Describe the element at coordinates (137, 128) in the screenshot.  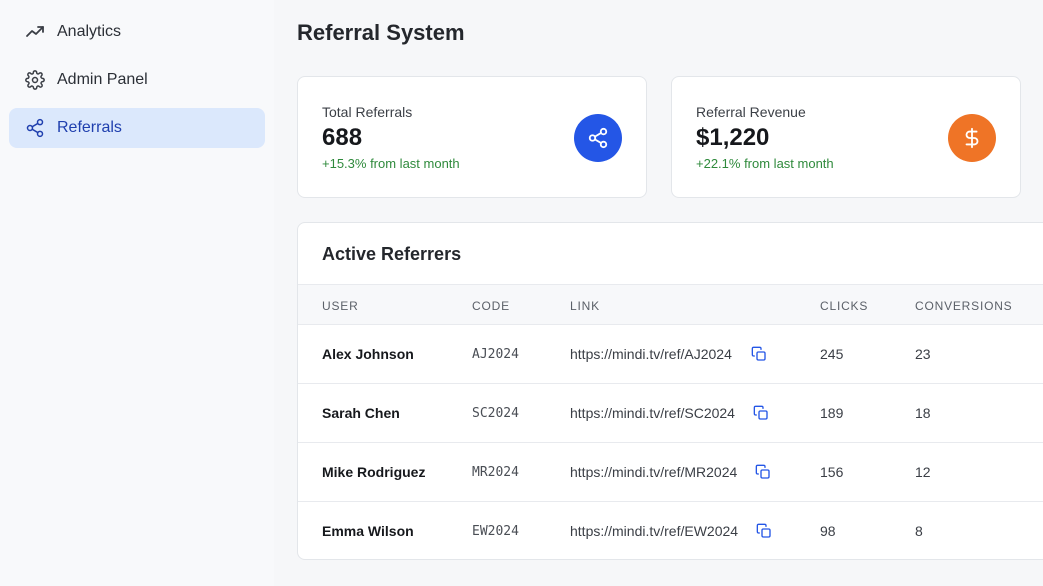
I see `sidebar-item-referrals: Referrals` at that location.